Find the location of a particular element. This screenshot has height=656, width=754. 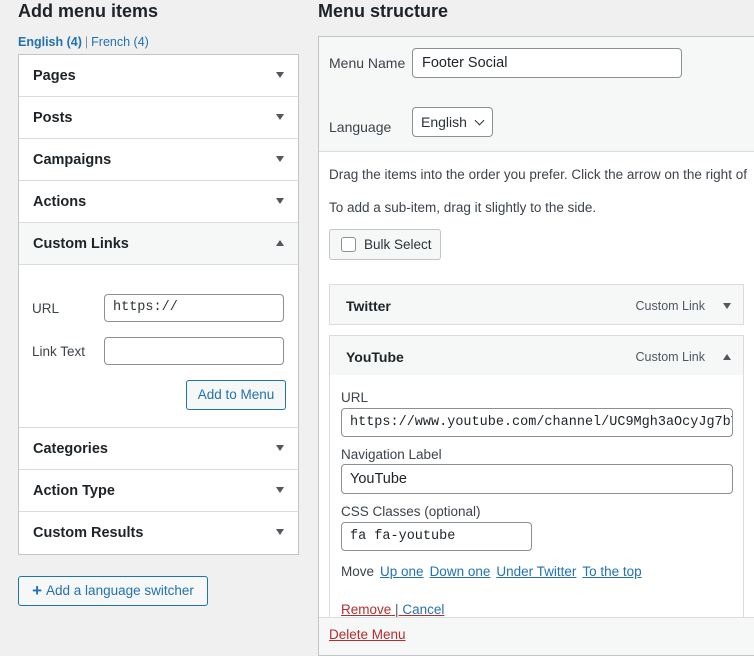

accordion-custom-links: Custom Links is located at coordinates (158, 244).